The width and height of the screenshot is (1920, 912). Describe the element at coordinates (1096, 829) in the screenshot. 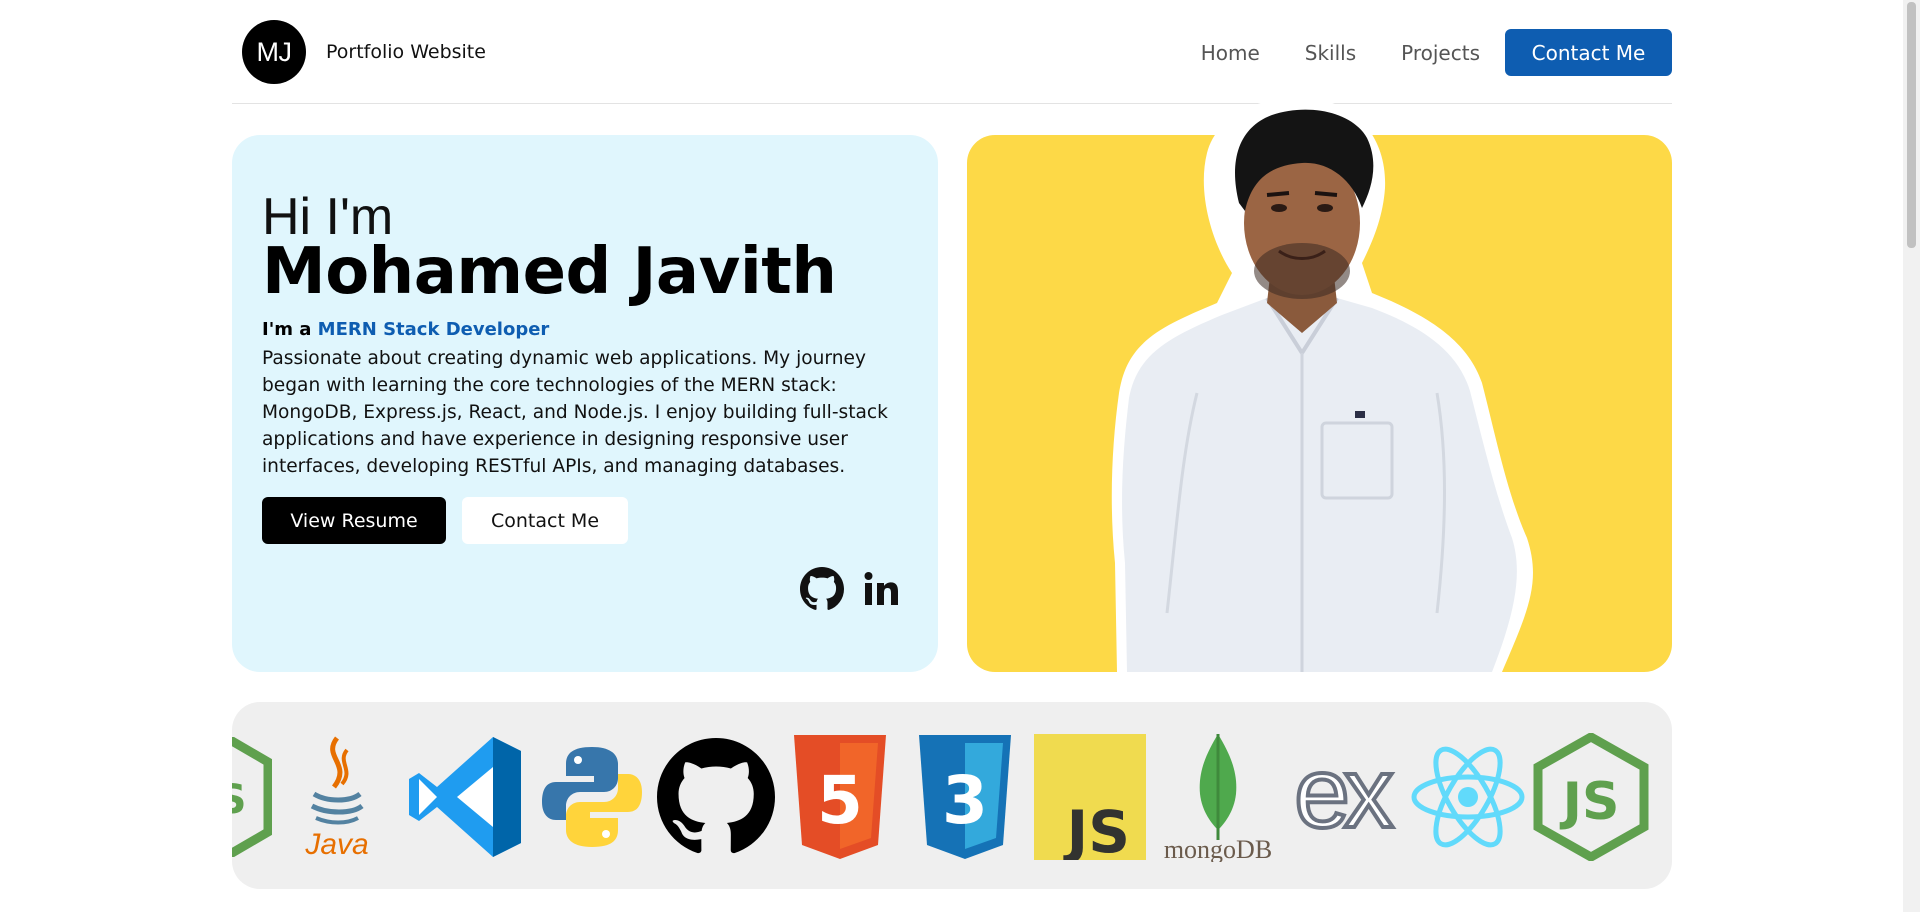

I see `js-label: JS` at that location.